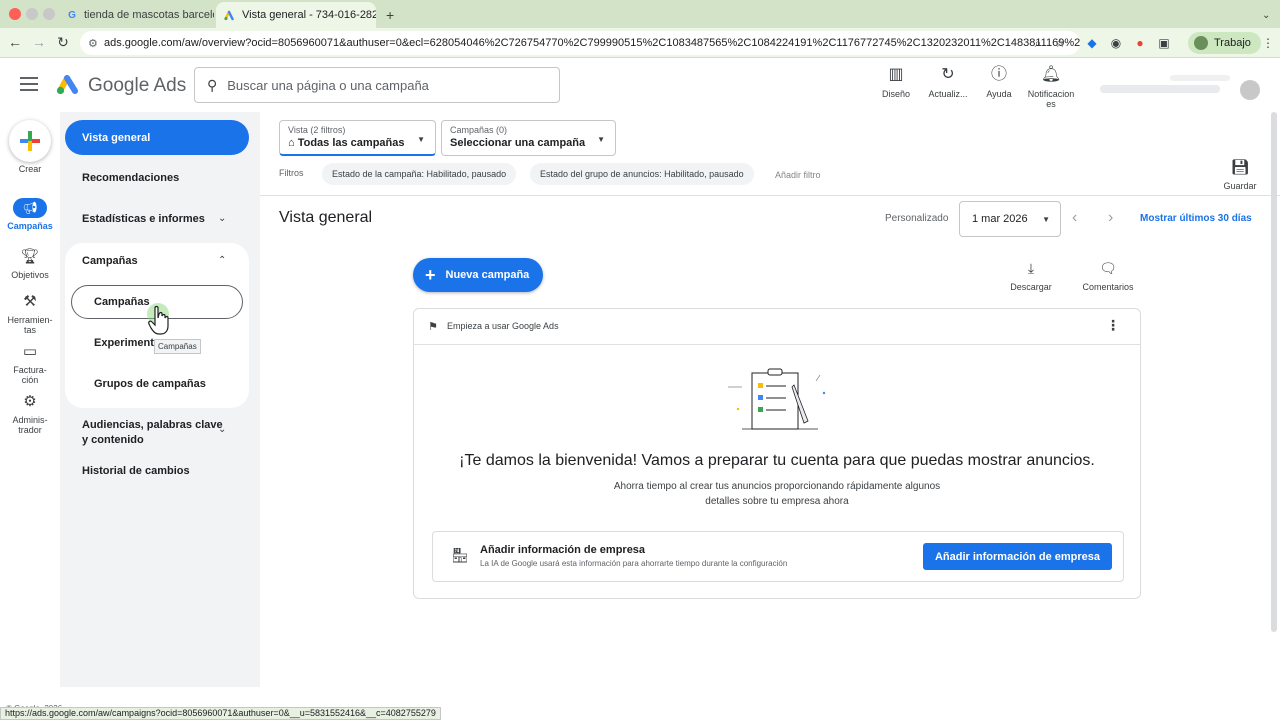 Image resolution: width=1280 pixels, height=720 pixels. What do you see at coordinates (177, 346) in the screenshot?
I see `tooltip: Campañas` at bounding box center [177, 346].